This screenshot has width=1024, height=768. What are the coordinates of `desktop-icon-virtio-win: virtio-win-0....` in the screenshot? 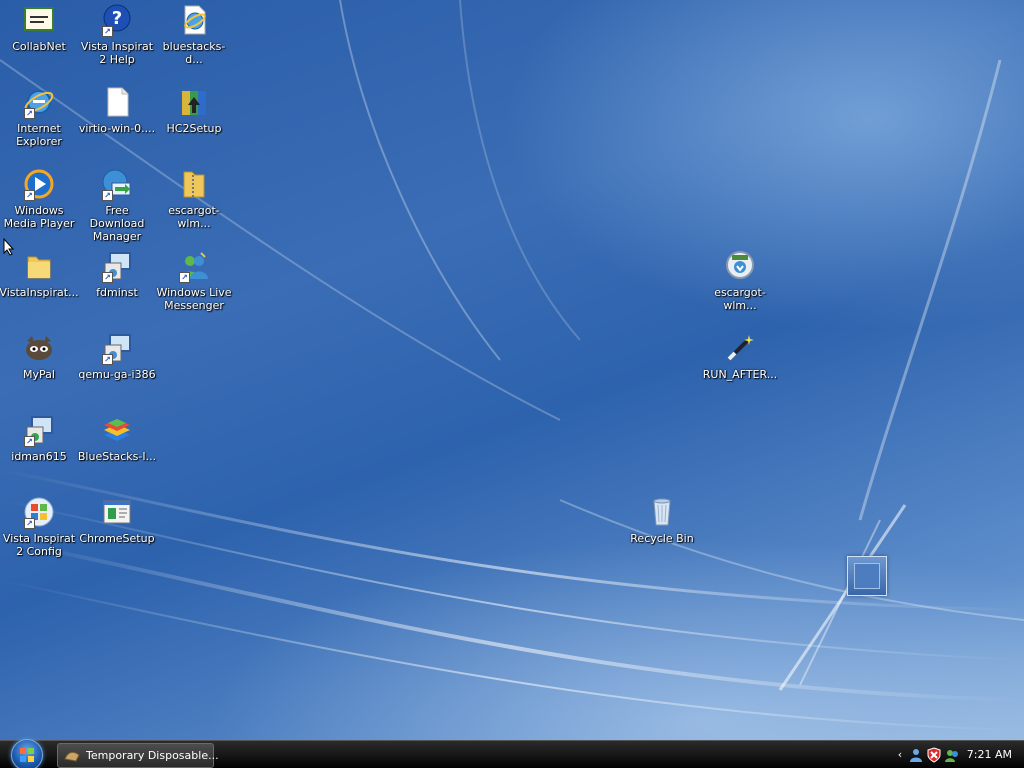 It's located at (117, 110).